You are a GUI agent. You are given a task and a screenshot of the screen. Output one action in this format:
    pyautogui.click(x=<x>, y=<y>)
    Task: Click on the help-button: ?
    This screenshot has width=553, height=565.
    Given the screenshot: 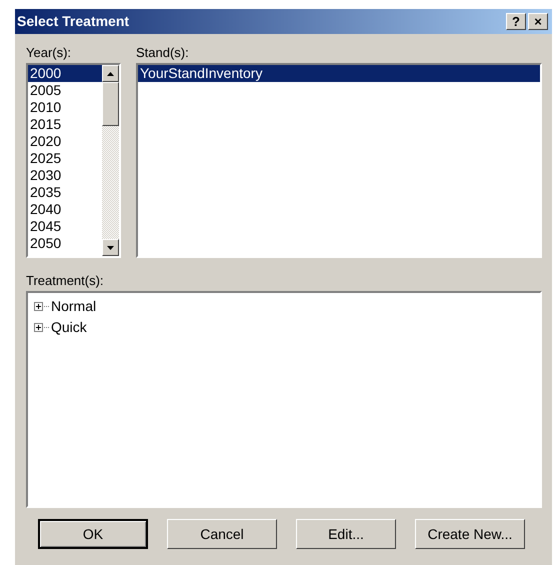 What is the action you would take?
    pyautogui.click(x=516, y=21)
    